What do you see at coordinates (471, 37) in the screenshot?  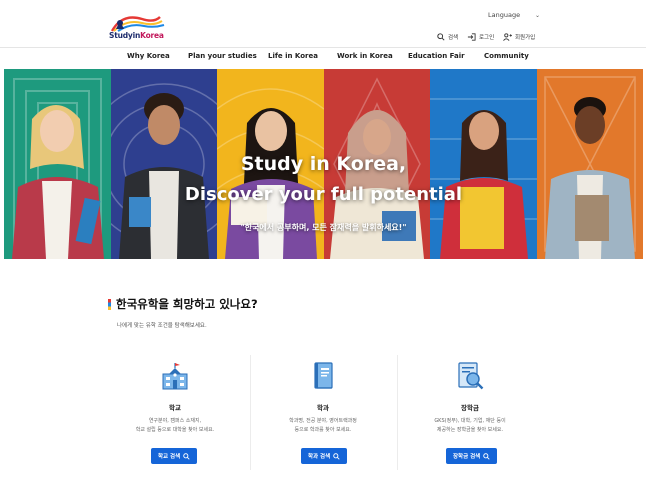 I see `login-icon` at bounding box center [471, 37].